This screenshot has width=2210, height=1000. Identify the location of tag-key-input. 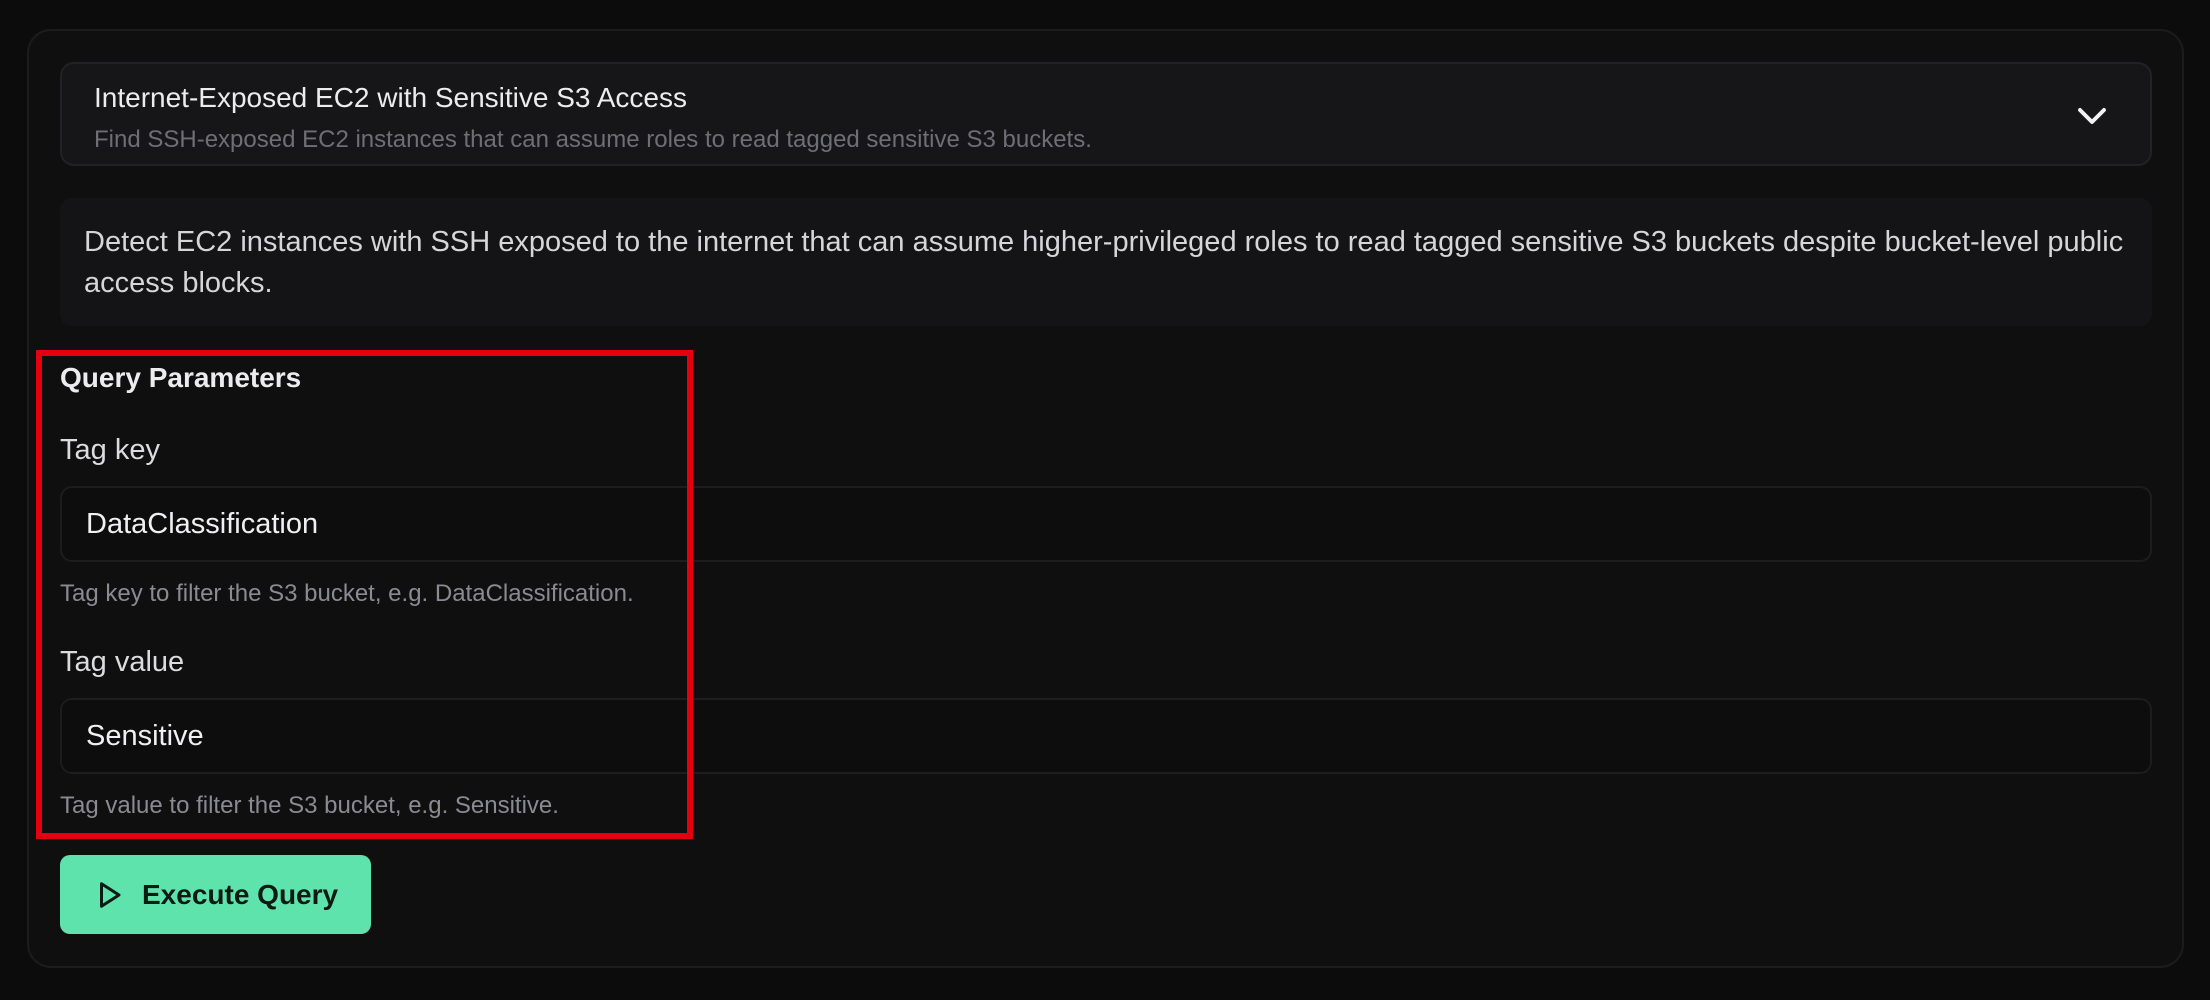
(1106, 524).